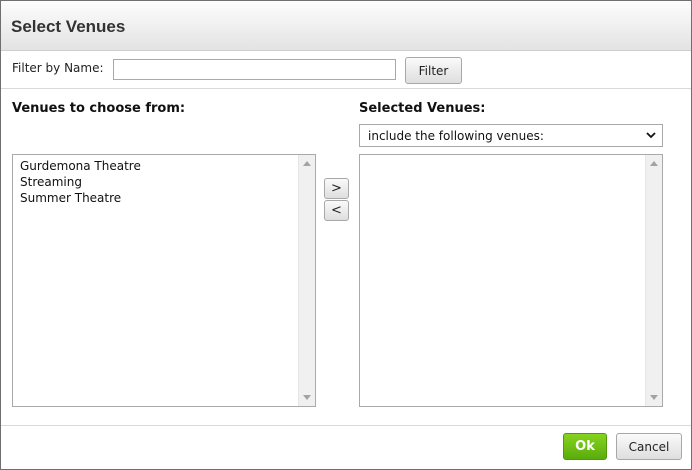  I want to click on available-venues-label: Venues to choose from:, so click(99, 108).